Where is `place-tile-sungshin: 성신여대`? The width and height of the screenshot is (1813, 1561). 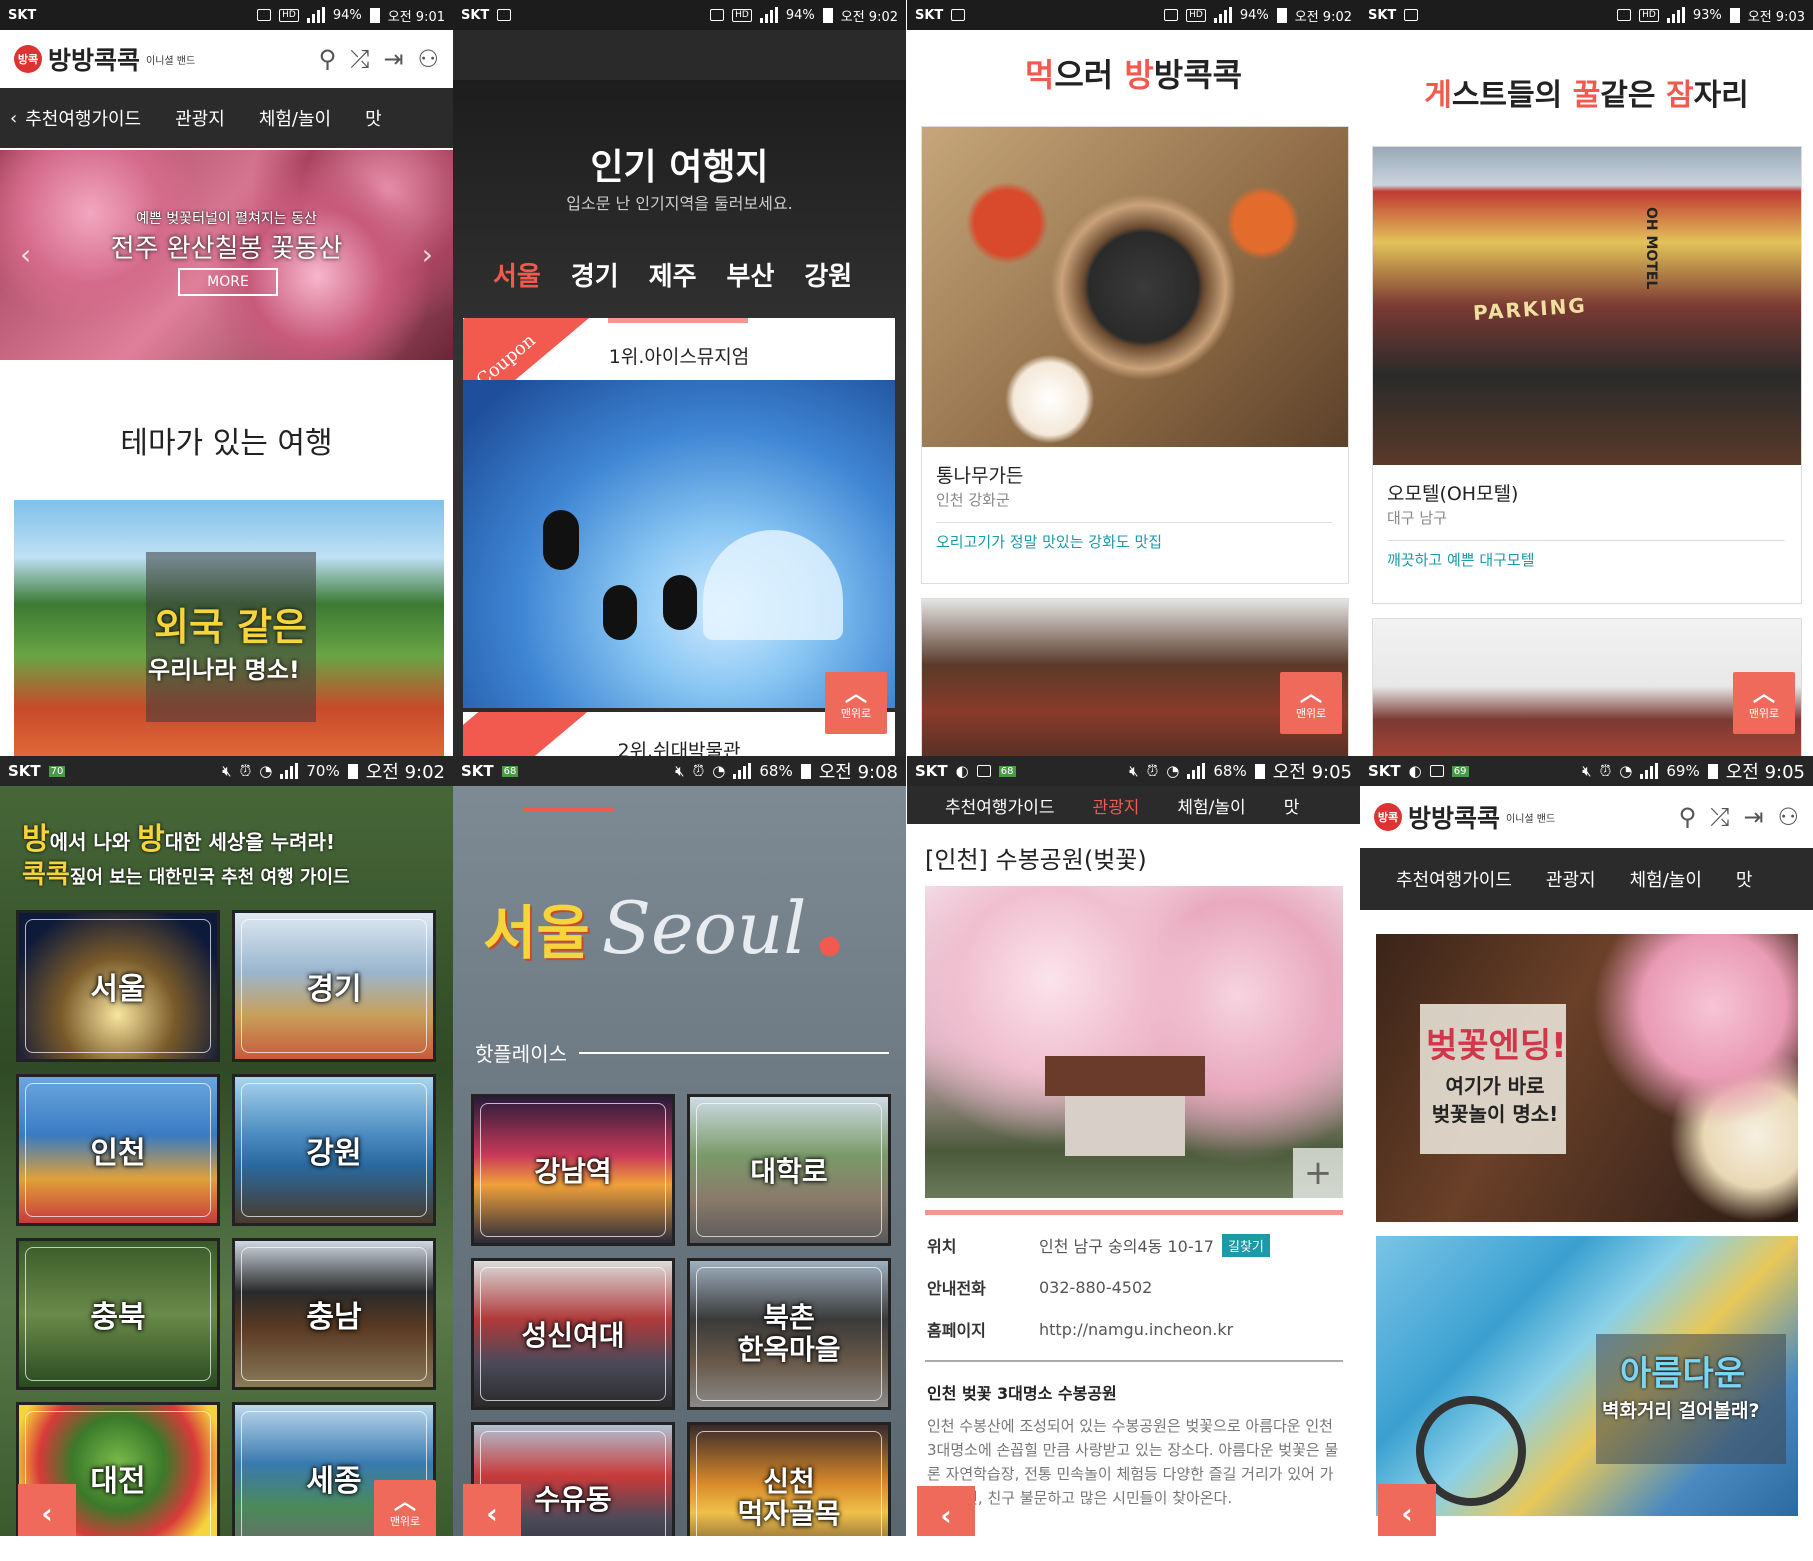
place-tile-sungshin: 성신여대 is located at coordinates (573, 1334).